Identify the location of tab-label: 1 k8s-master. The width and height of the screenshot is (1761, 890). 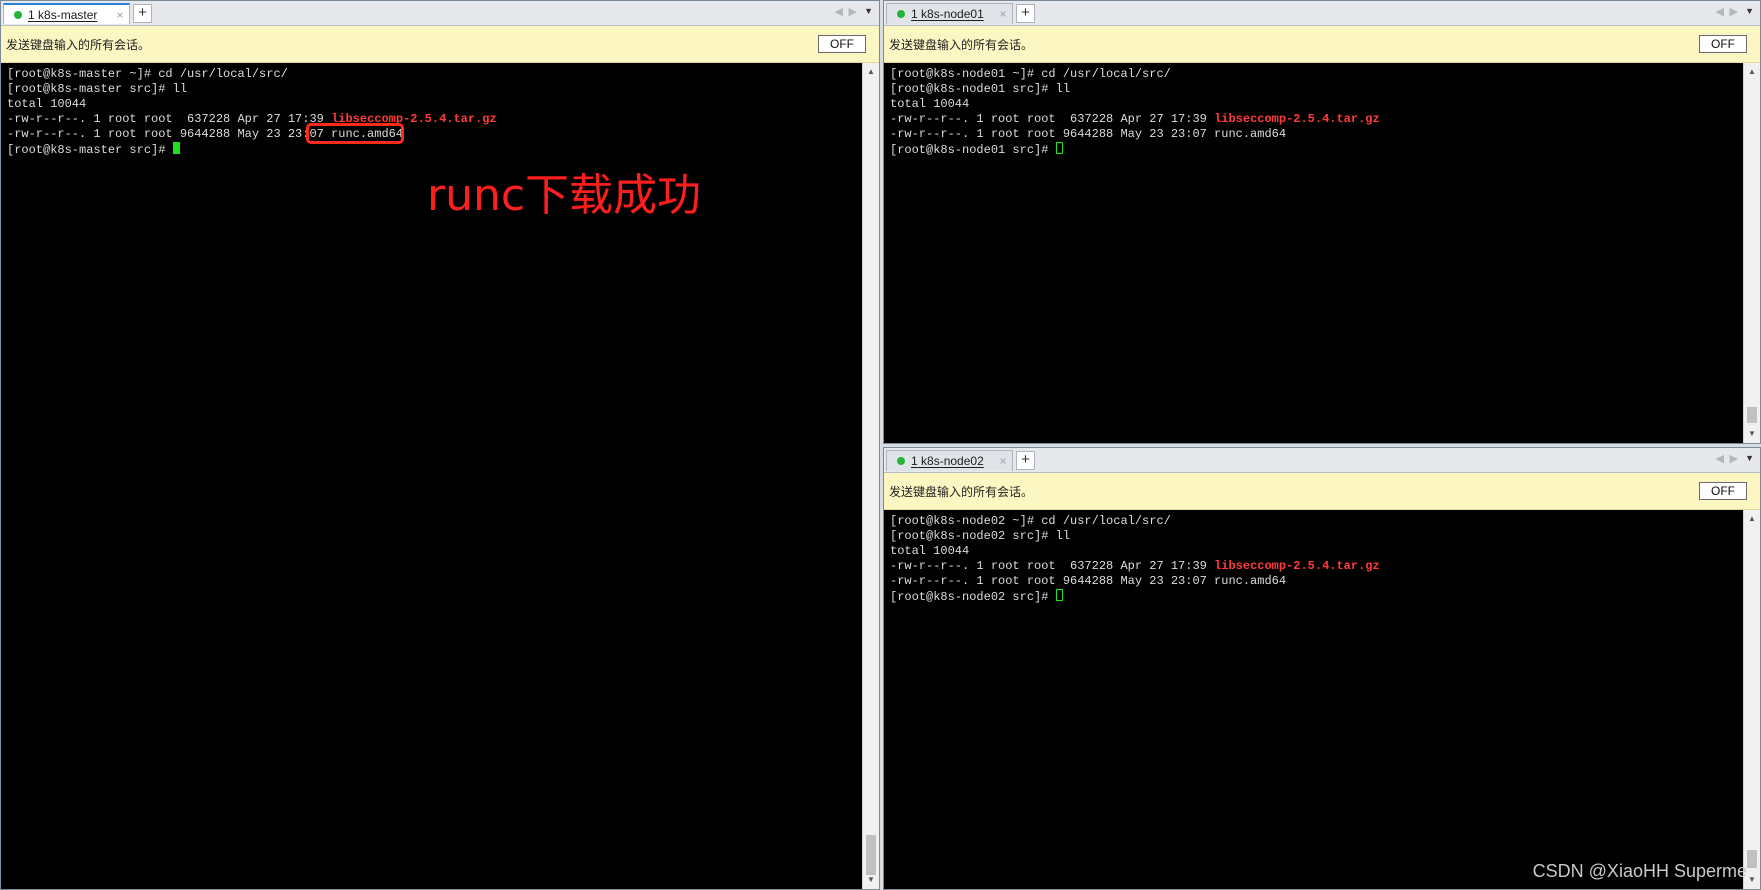
(63, 14).